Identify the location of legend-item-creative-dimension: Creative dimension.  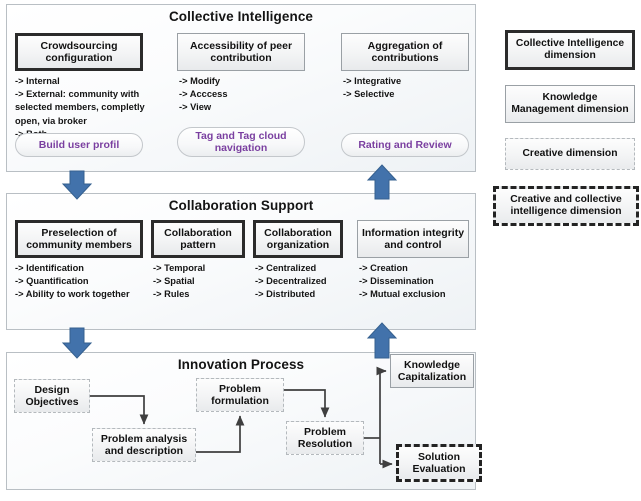
(570, 154).